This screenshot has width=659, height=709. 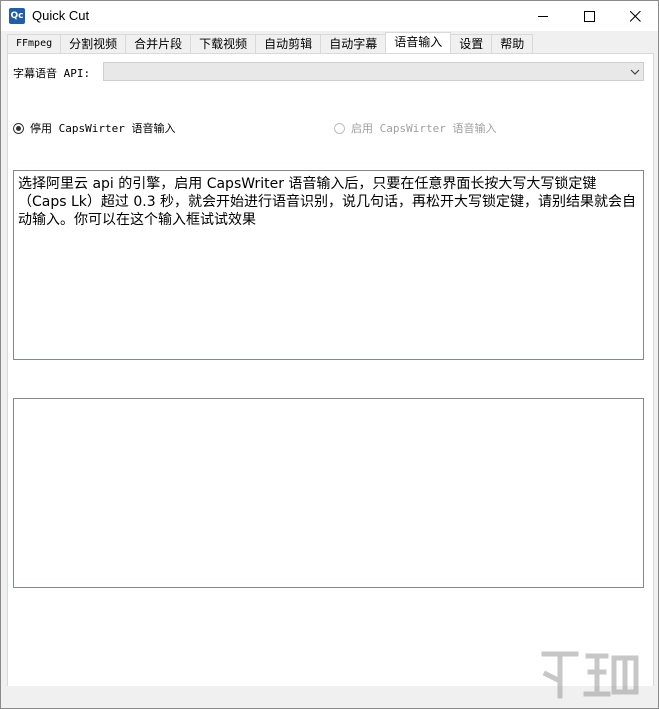 I want to click on enable-capswriter-label: 启用 CapsWirter 语音输入, so click(x=424, y=128).